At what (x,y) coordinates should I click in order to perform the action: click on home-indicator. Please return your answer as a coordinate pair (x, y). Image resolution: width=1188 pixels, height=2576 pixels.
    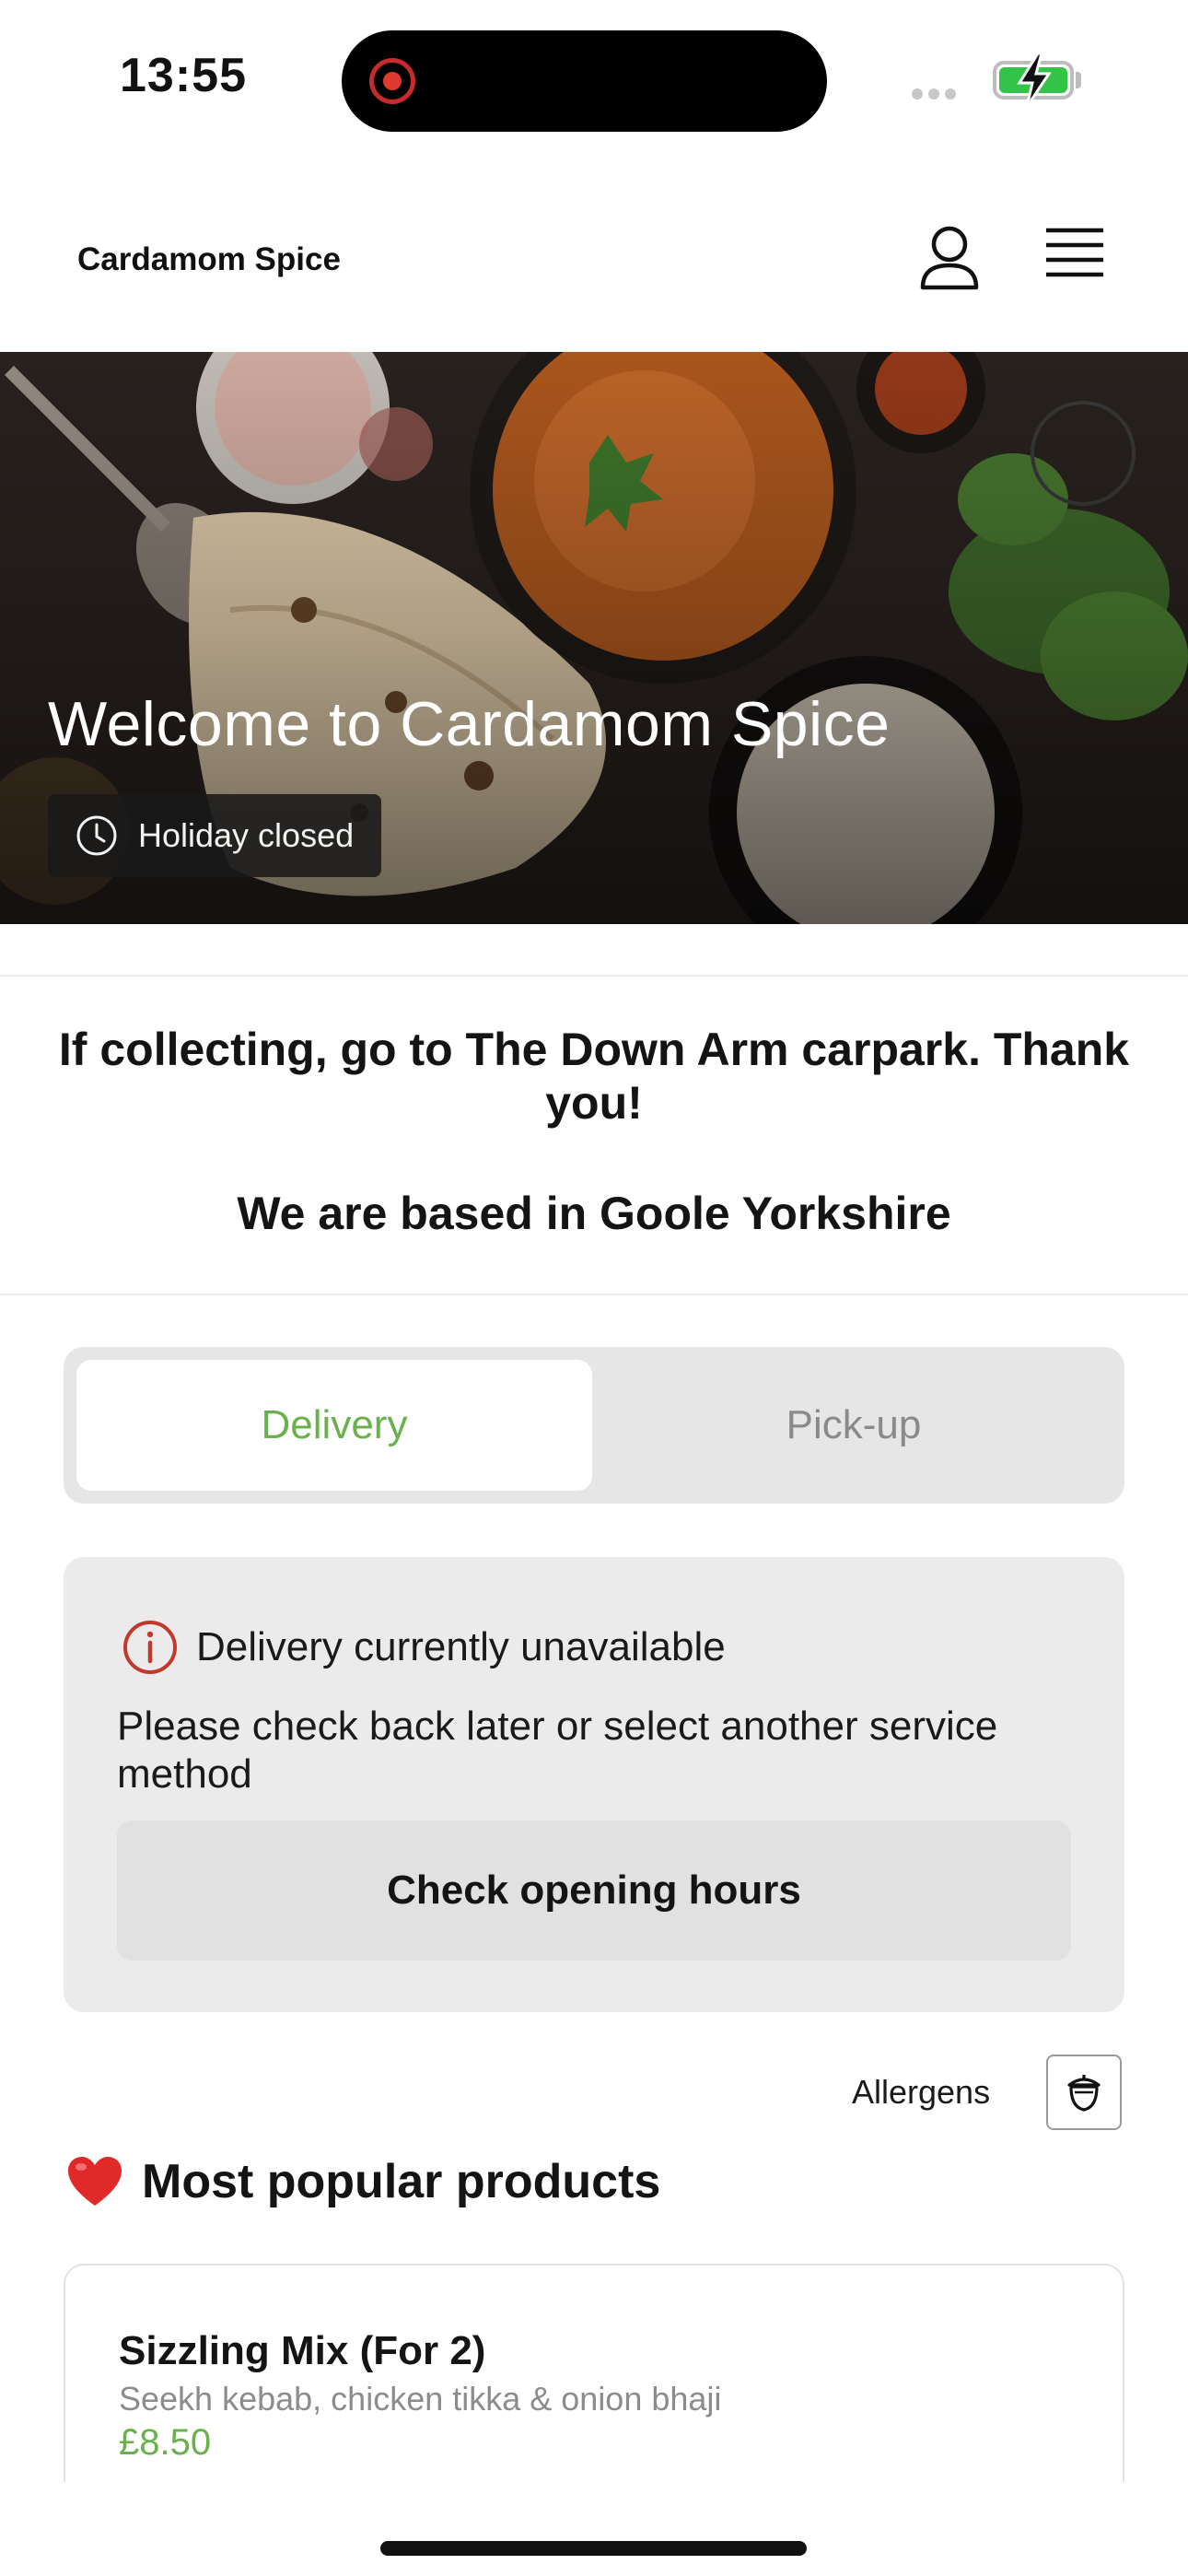
    Looking at the image, I should click on (593, 2548).